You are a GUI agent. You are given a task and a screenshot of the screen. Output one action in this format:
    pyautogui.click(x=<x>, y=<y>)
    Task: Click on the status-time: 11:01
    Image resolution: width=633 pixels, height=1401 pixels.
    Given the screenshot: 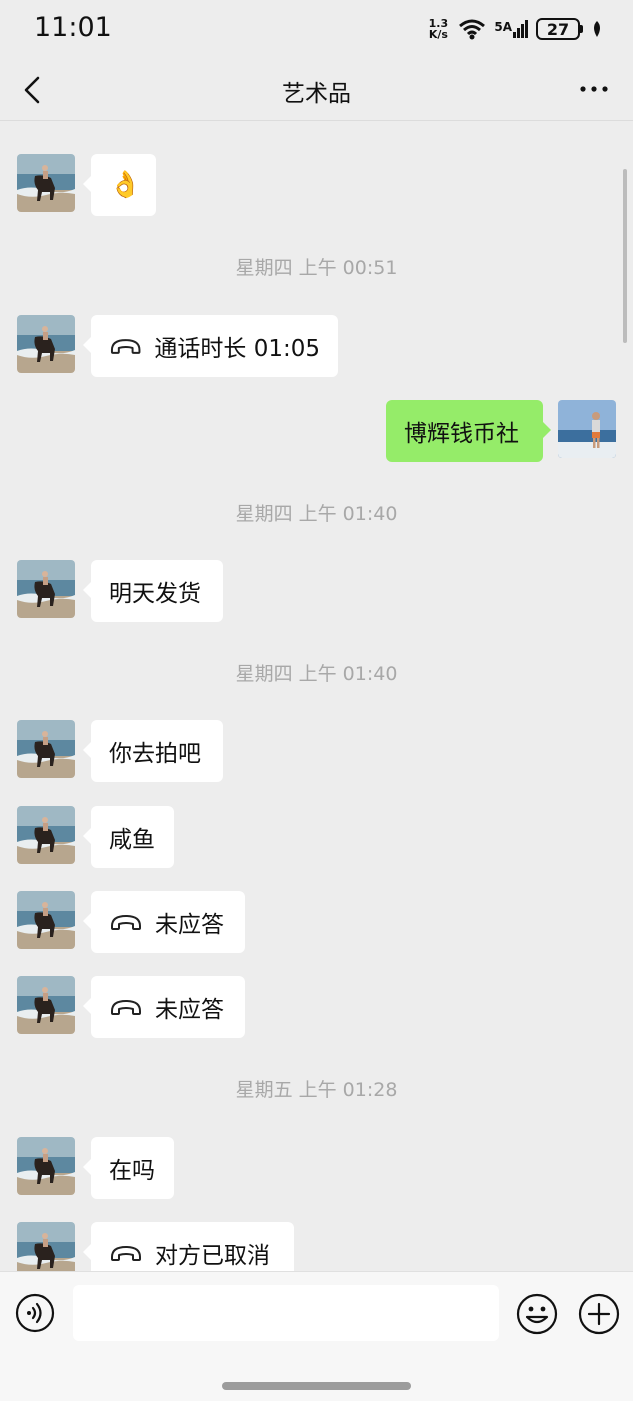 What is the action you would take?
    pyautogui.click(x=73, y=27)
    